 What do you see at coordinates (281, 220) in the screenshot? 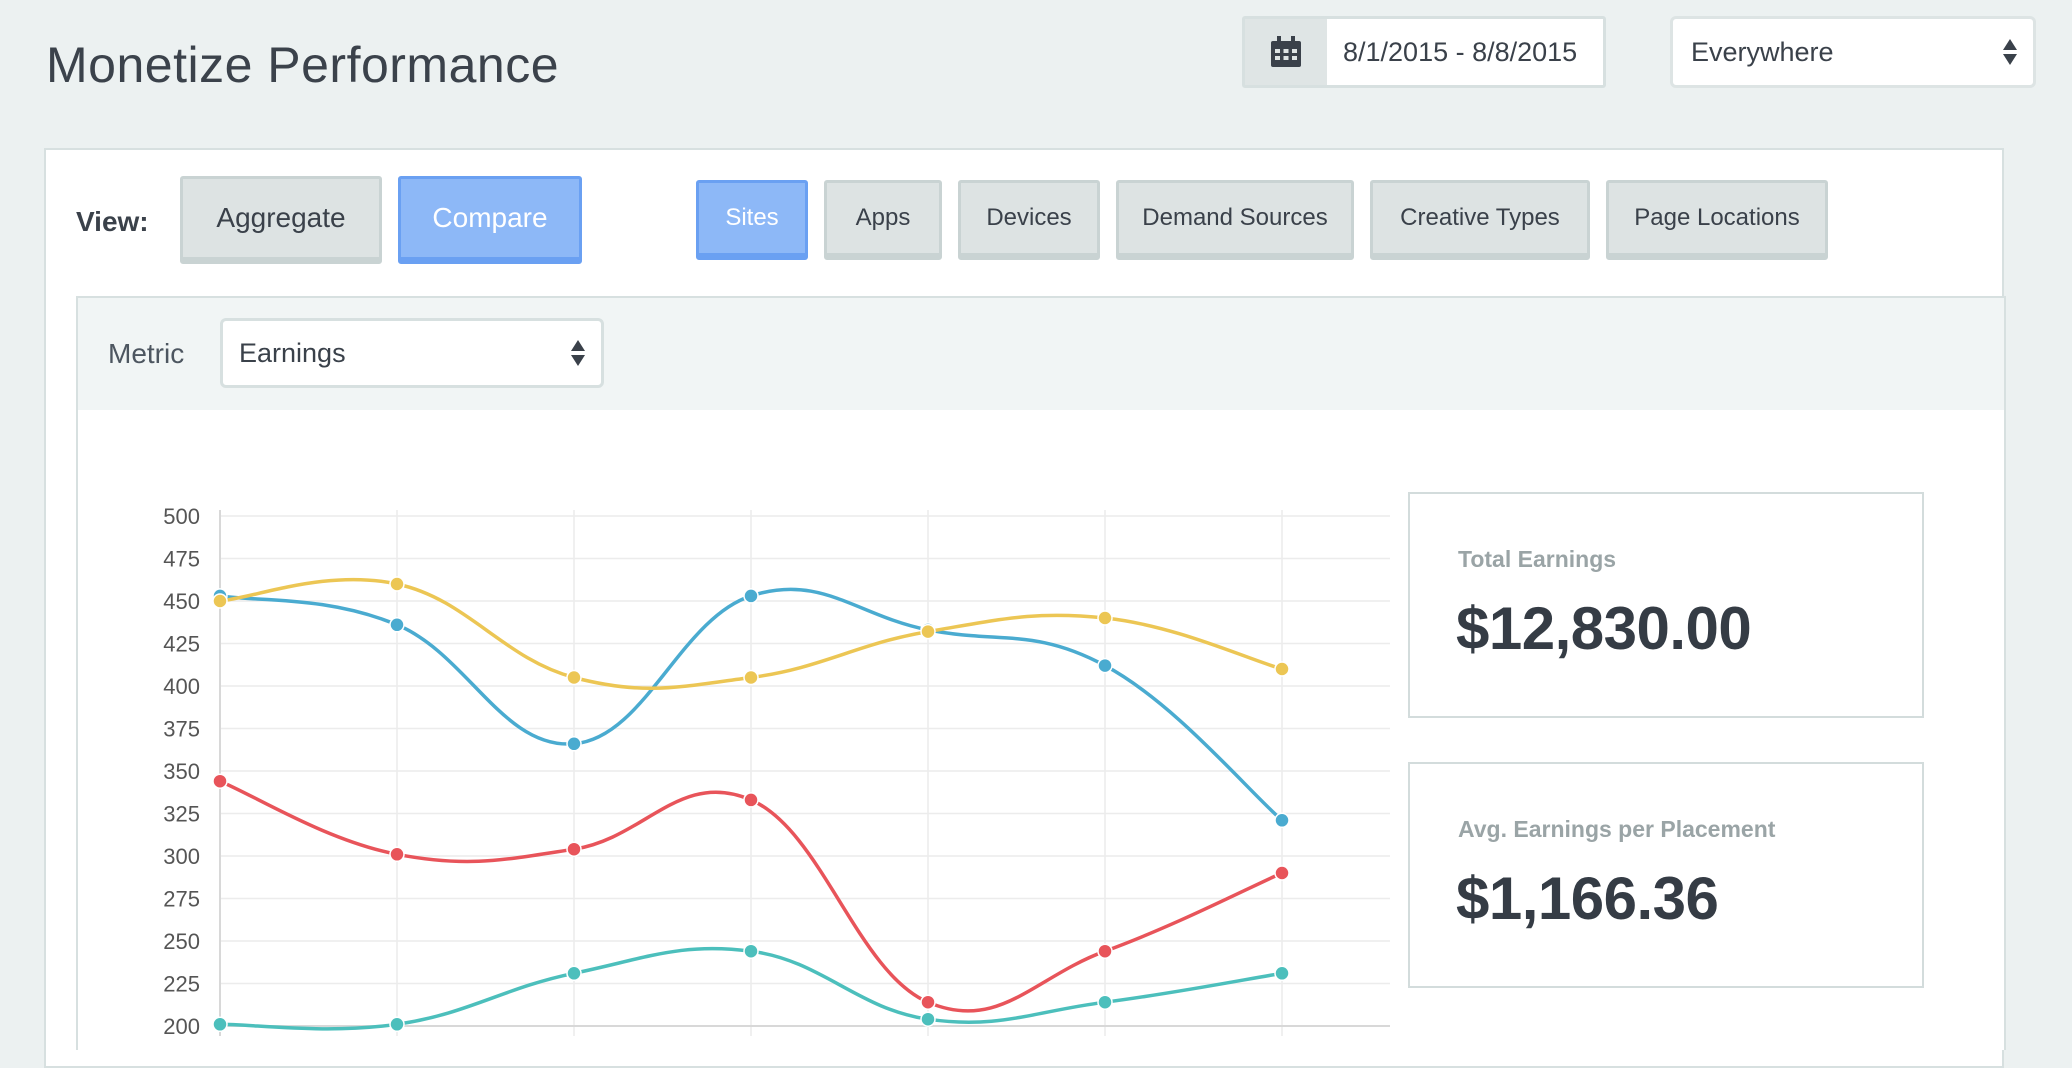
I see `aggregate-button: Aggregate` at bounding box center [281, 220].